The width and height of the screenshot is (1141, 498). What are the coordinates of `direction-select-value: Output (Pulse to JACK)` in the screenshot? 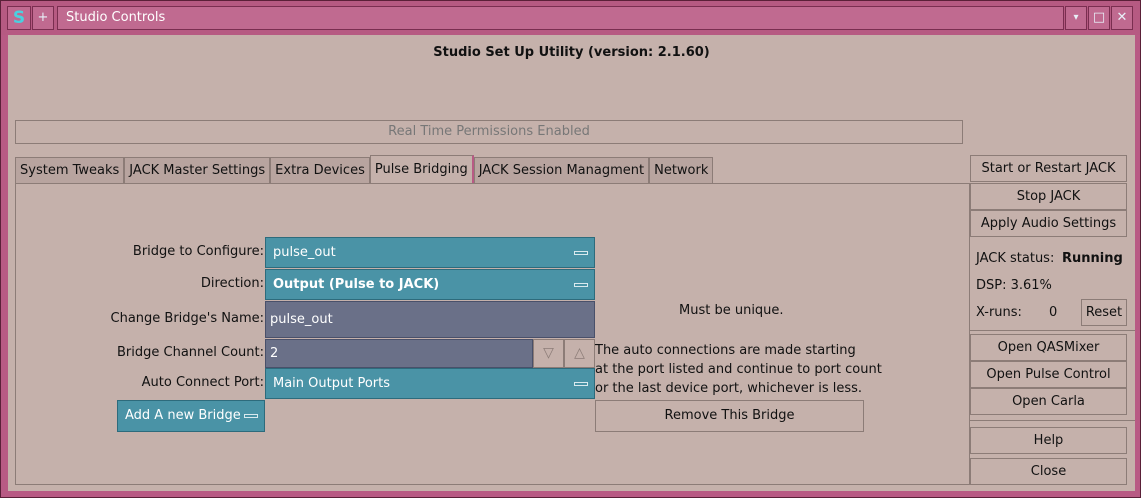 It's located at (356, 284).